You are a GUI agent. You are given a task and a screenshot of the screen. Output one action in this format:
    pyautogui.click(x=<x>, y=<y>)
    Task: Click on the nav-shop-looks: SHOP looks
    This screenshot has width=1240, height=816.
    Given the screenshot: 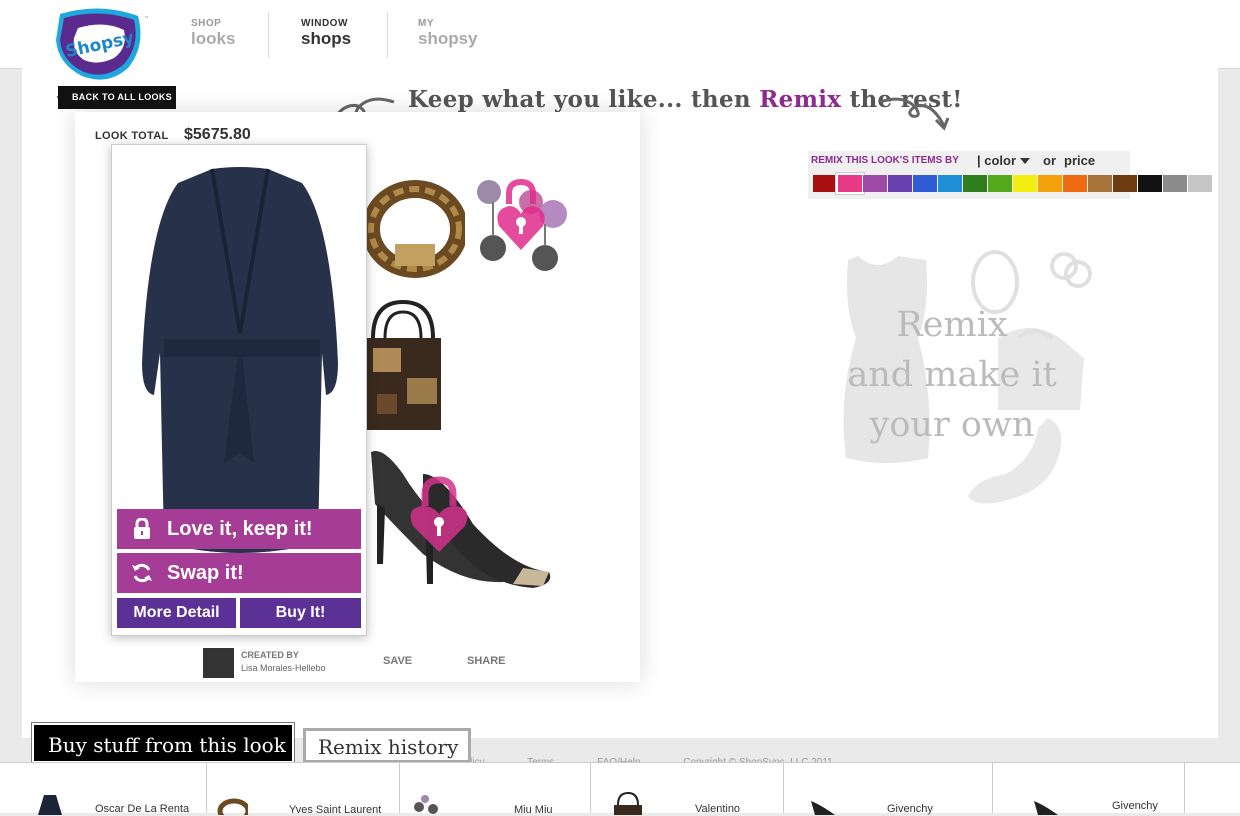 What is the action you would take?
    pyautogui.click(x=213, y=38)
    